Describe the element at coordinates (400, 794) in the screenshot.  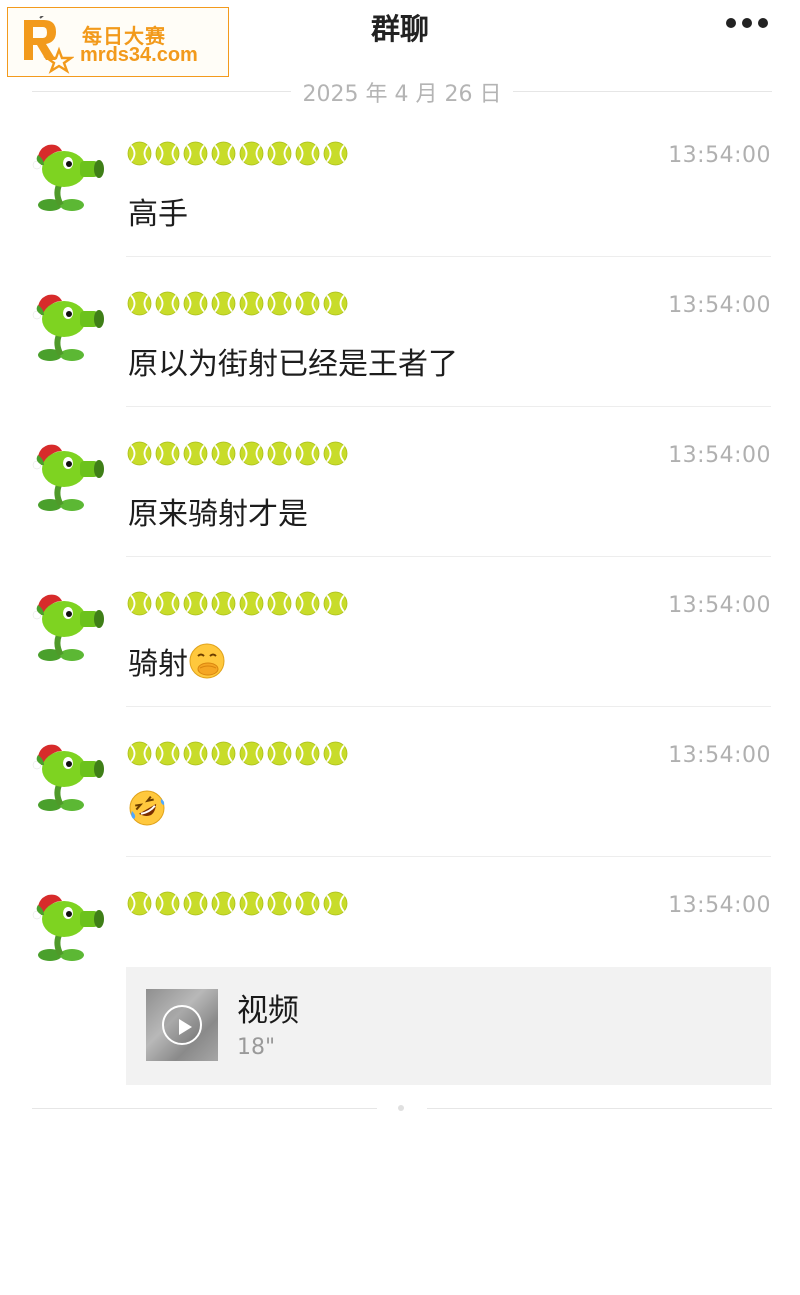
I see `chat-message: 13:54:00` at that location.